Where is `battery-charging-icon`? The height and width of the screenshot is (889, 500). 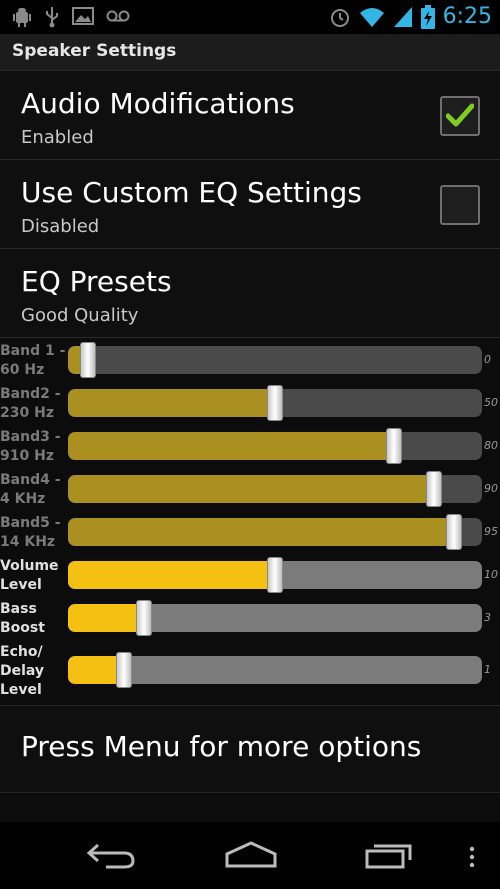
battery-charging-icon is located at coordinates (427, 16).